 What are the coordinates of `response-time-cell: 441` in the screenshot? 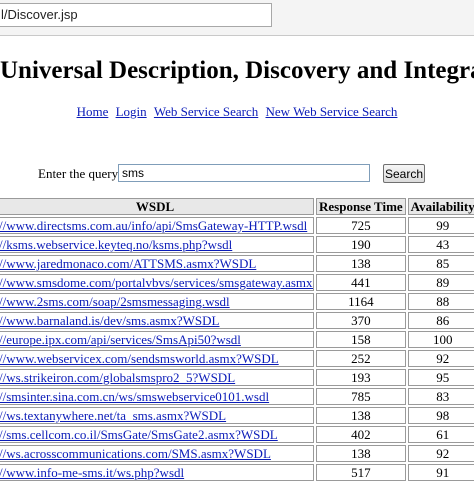 It's located at (361, 282).